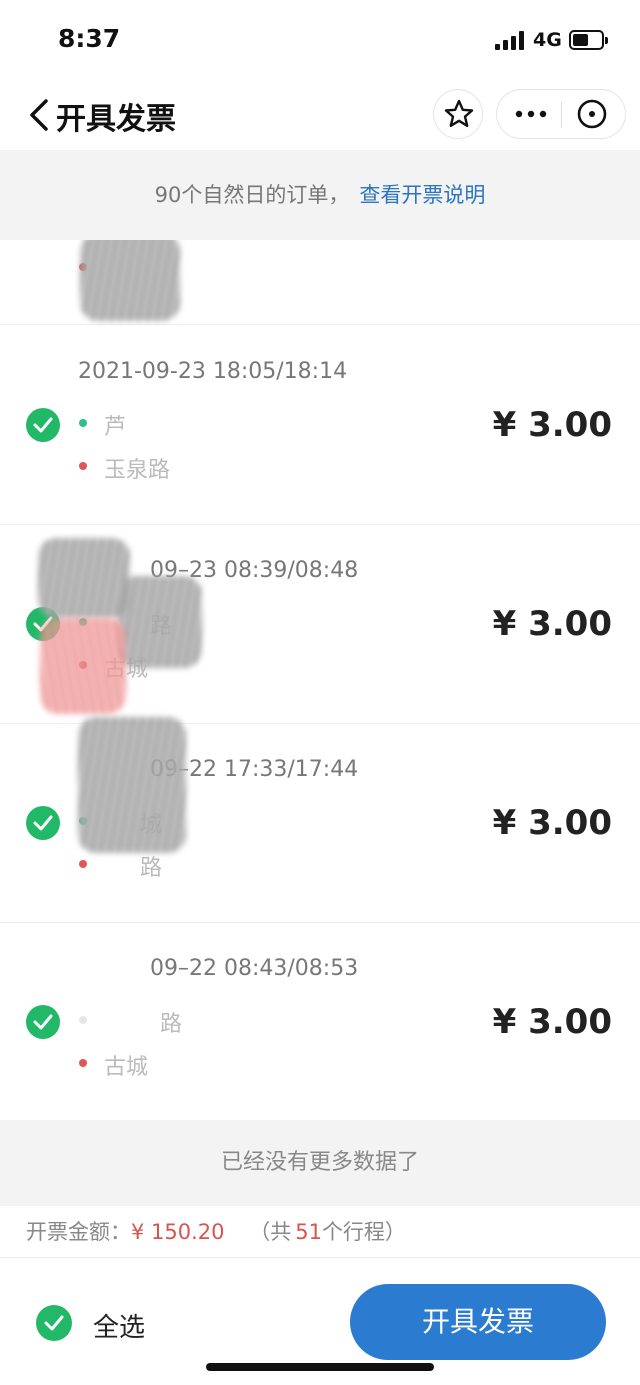 Image resolution: width=640 pixels, height=1385 pixels. I want to click on close-button, so click(594, 114).